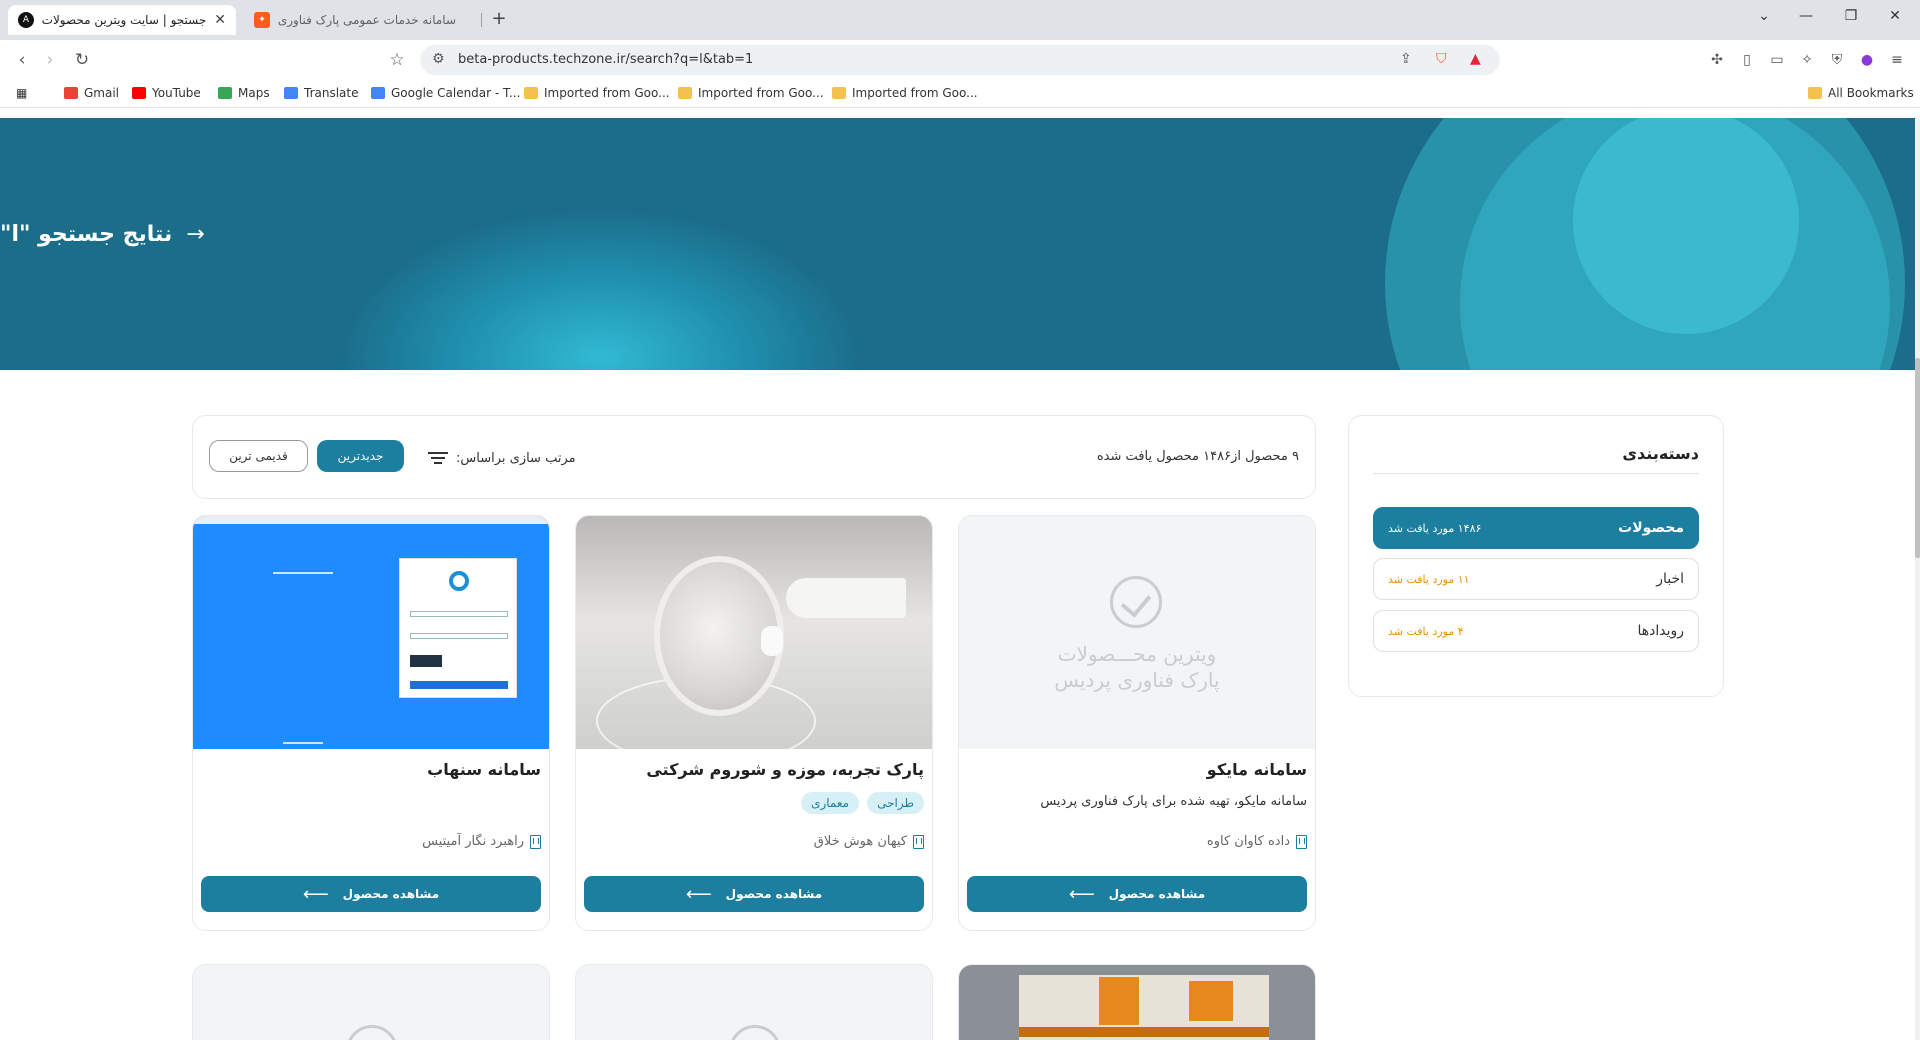 This screenshot has width=1920, height=1040. I want to click on screenshot-logo-icon, so click(459, 581).